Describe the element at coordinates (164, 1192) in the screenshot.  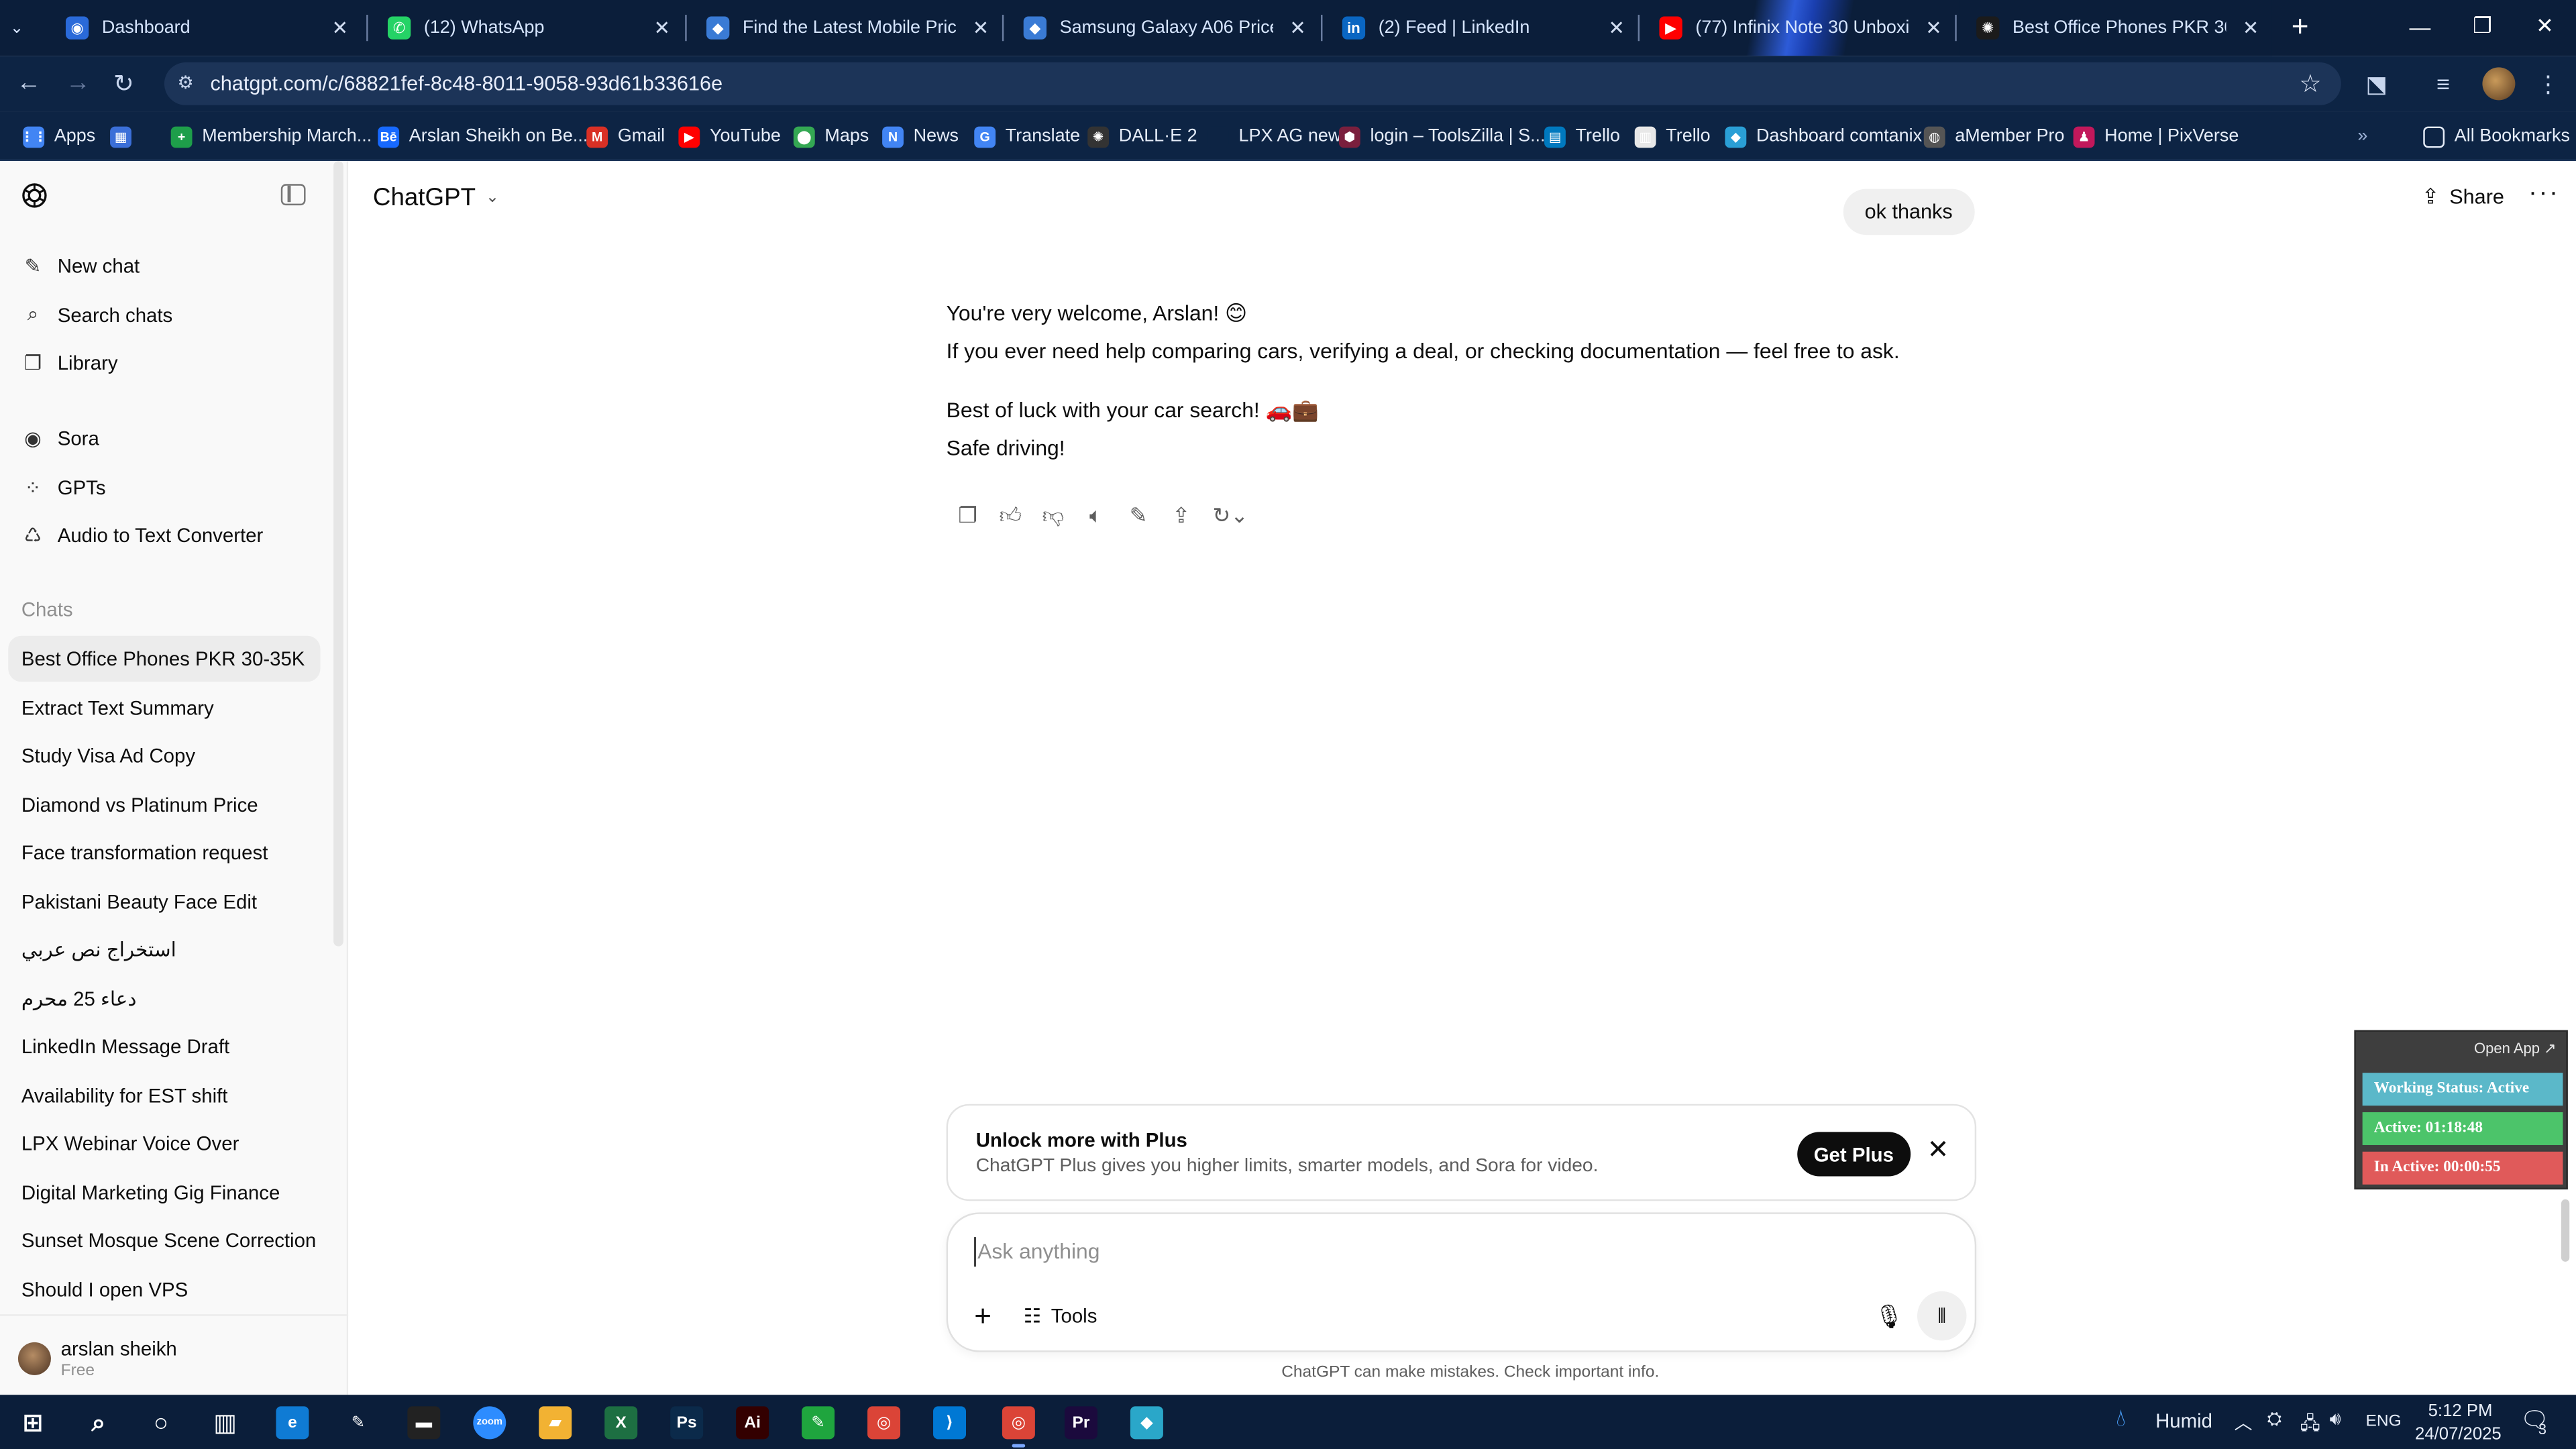
I see `sidebar-item: Digital Marketing Gig Finance` at that location.